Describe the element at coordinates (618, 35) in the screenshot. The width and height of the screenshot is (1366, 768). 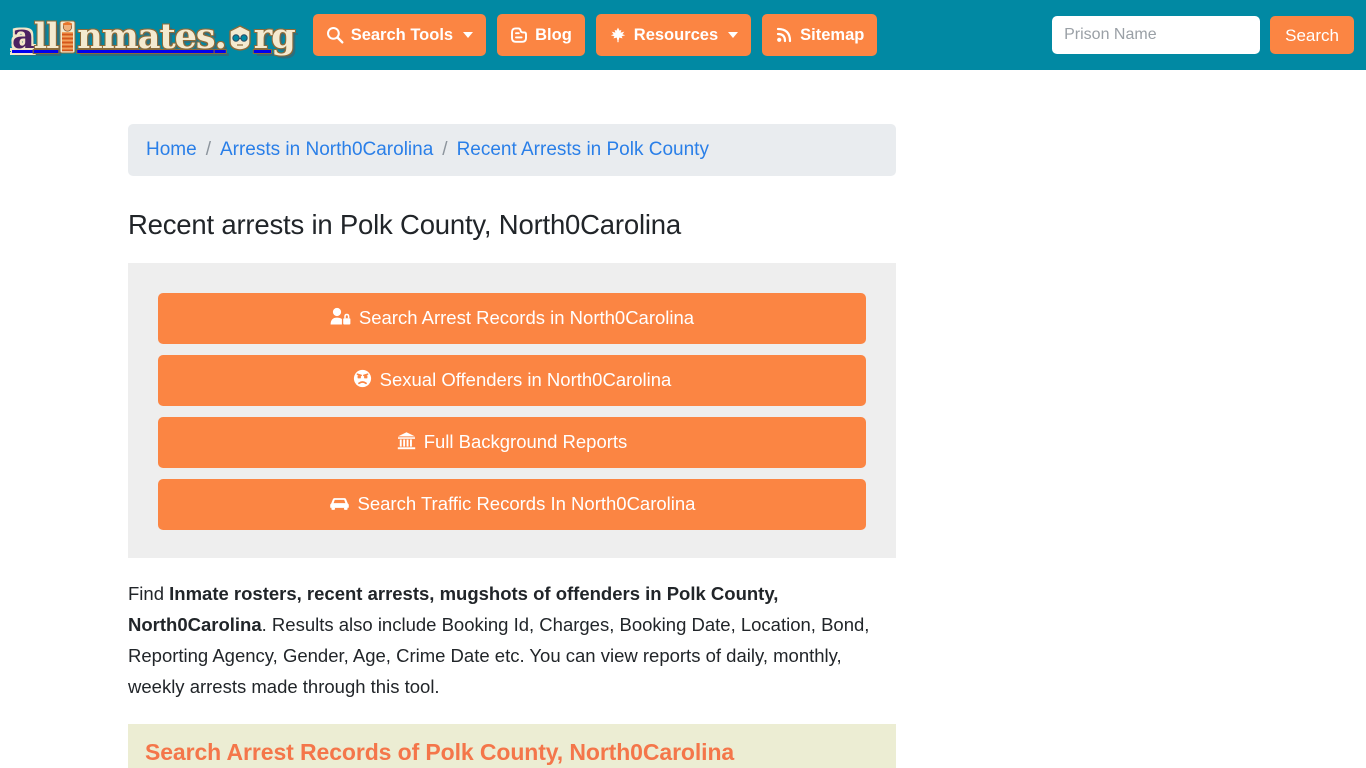
I see `leaf-icon` at that location.